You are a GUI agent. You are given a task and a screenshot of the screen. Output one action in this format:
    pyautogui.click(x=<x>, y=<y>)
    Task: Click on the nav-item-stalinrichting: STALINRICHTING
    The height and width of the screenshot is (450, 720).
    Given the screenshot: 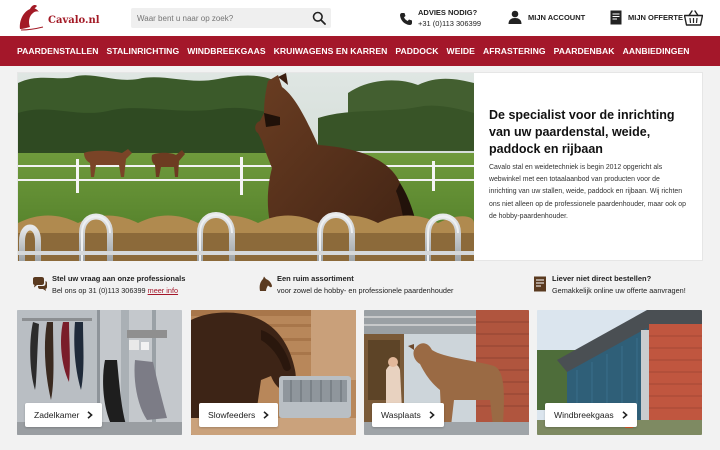 What is the action you would take?
    pyautogui.click(x=143, y=51)
    